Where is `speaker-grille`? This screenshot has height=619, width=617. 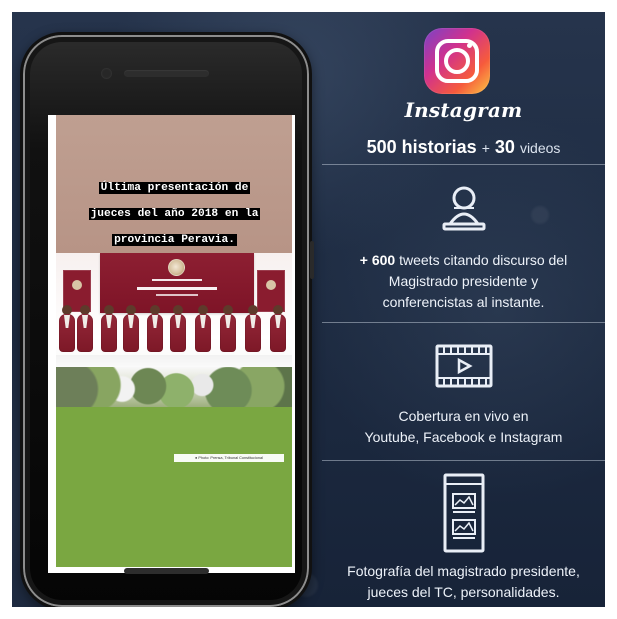
speaker-grille is located at coordinates (166, 73).